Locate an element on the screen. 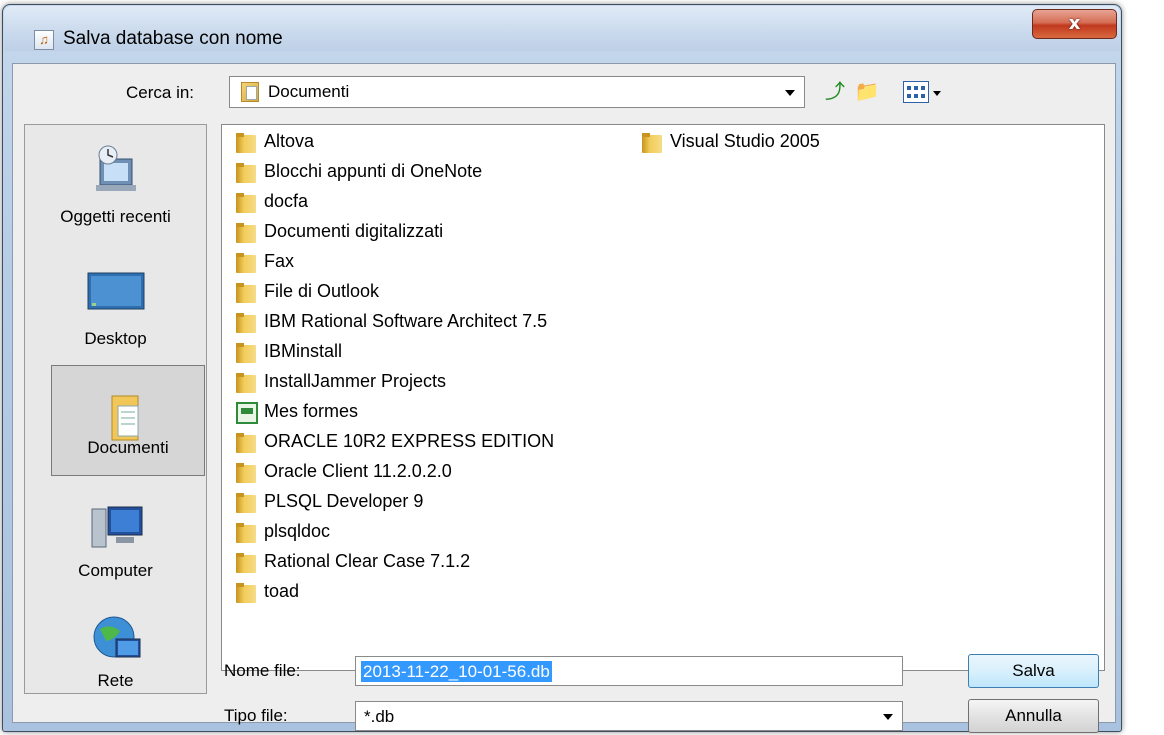 The width and height of the screenshot is (1164, 735). place-label-desktop: Desktop is located at coordinates (115, 338).